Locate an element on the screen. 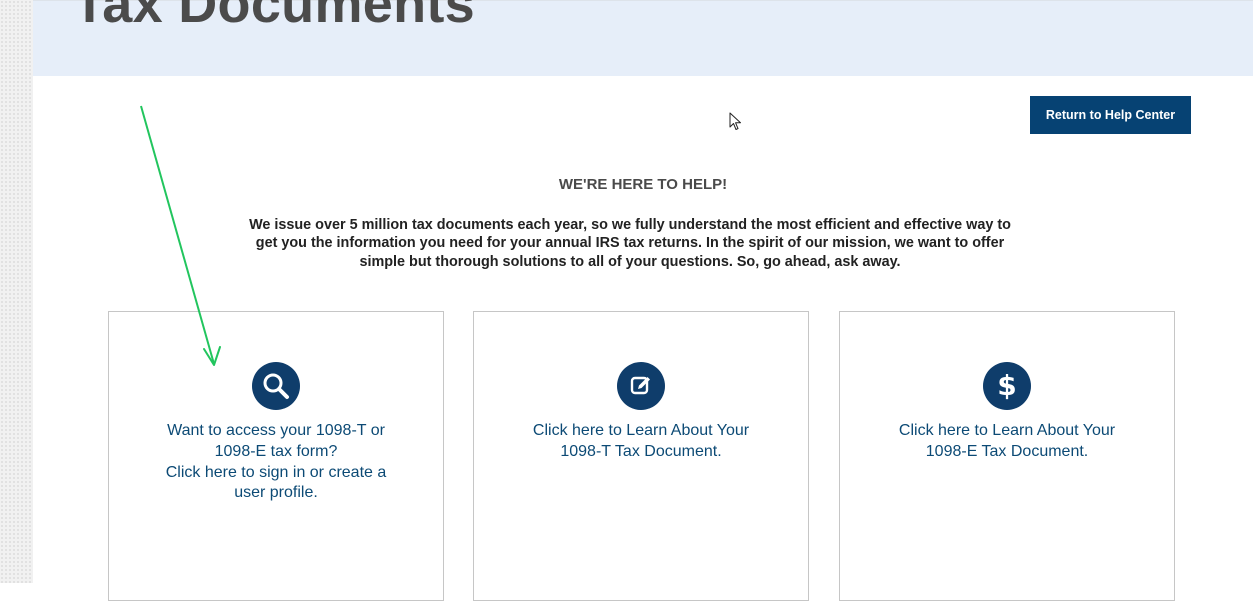 The height and width of the screenshot is (601, 1253). page-title: Tax Documents is located at coordinates (274, 17).